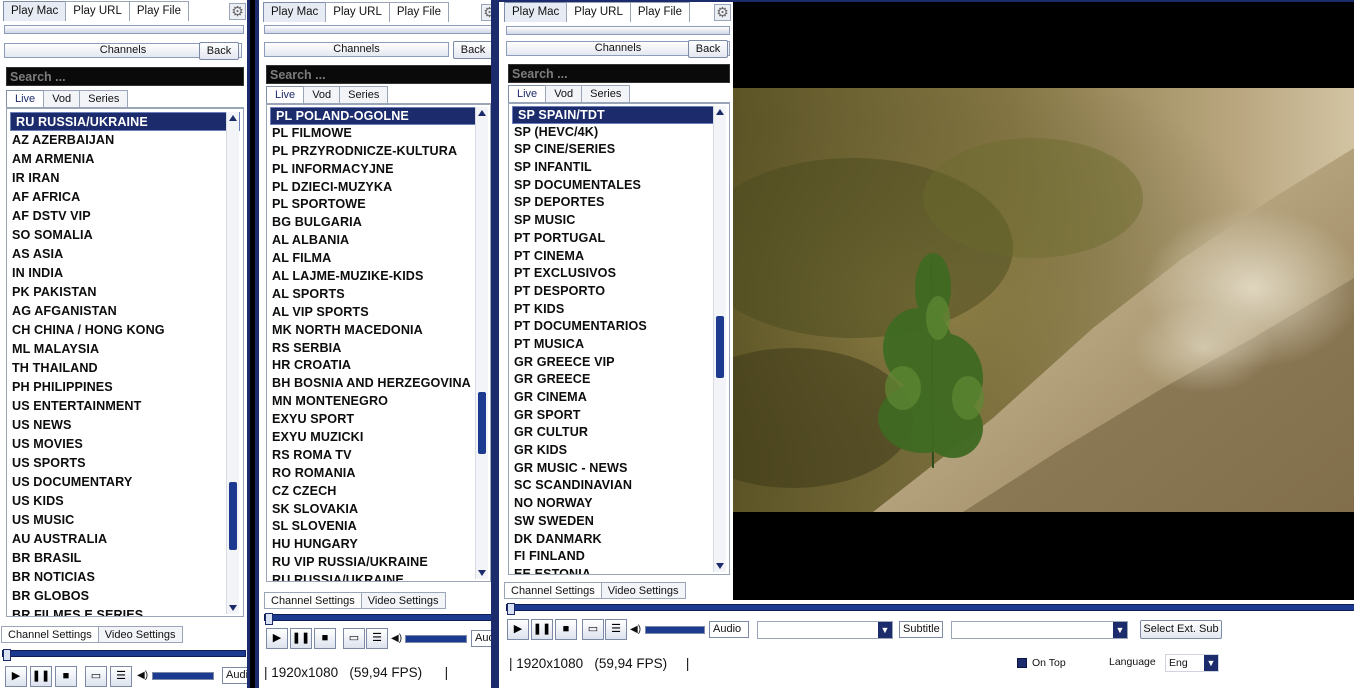 This screenshot has height=688, width=1354. Describe the element at coordinates (378, 420) in the screenshot. I see `list-item: EXYU SPORT` at that location.